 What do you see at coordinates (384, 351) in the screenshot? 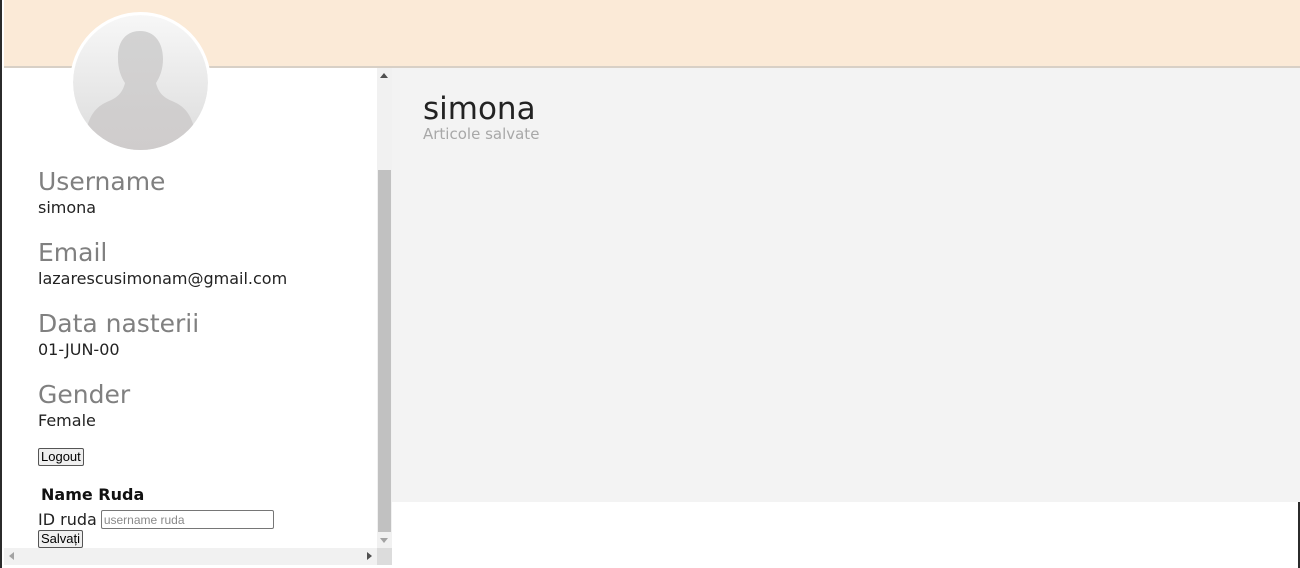
I see `scrollbar-thumb` at bounding box center [384, 351].